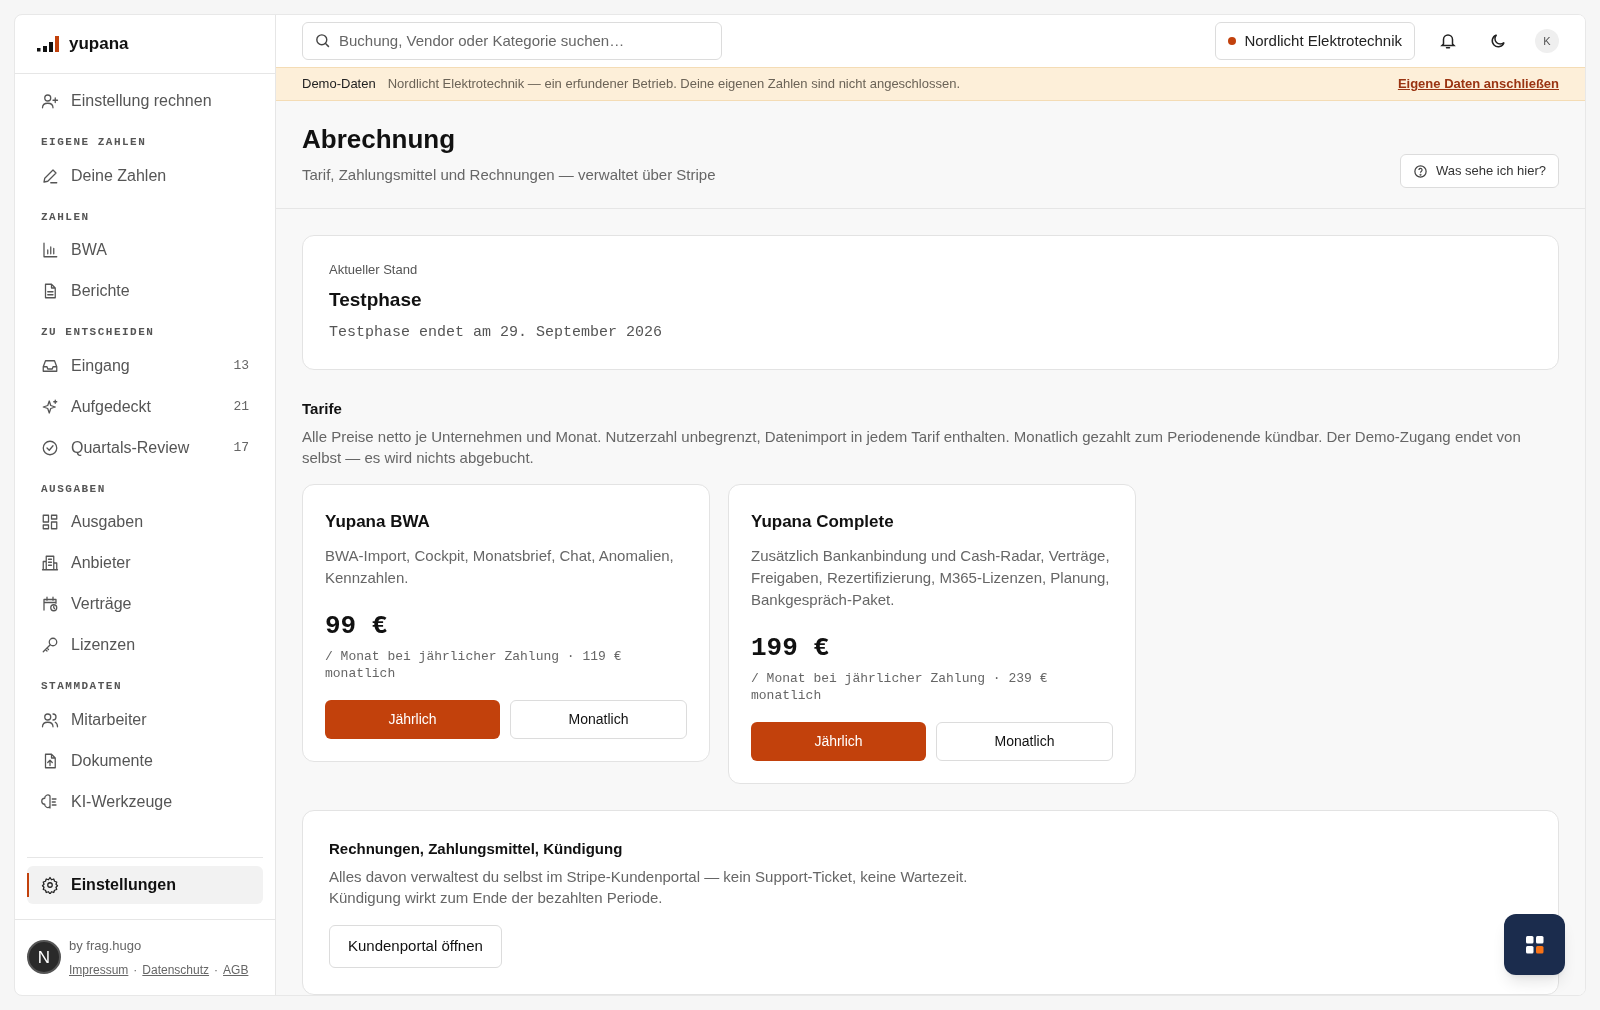 This screenshot has height=1010, width=1600. Describe the element at coordinates (790, 648) in the screenshot. I see `plan-price: 199 €` at that location.